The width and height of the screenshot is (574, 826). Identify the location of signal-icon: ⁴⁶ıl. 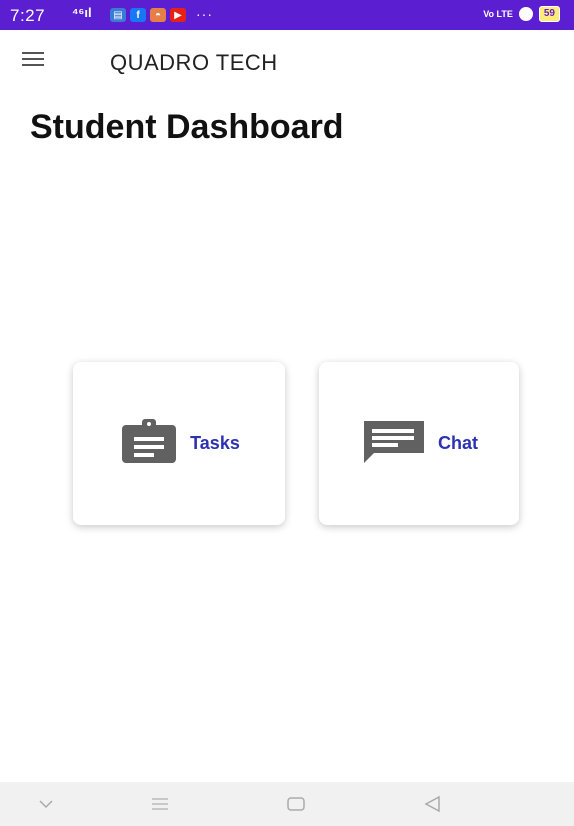
(82, 12).